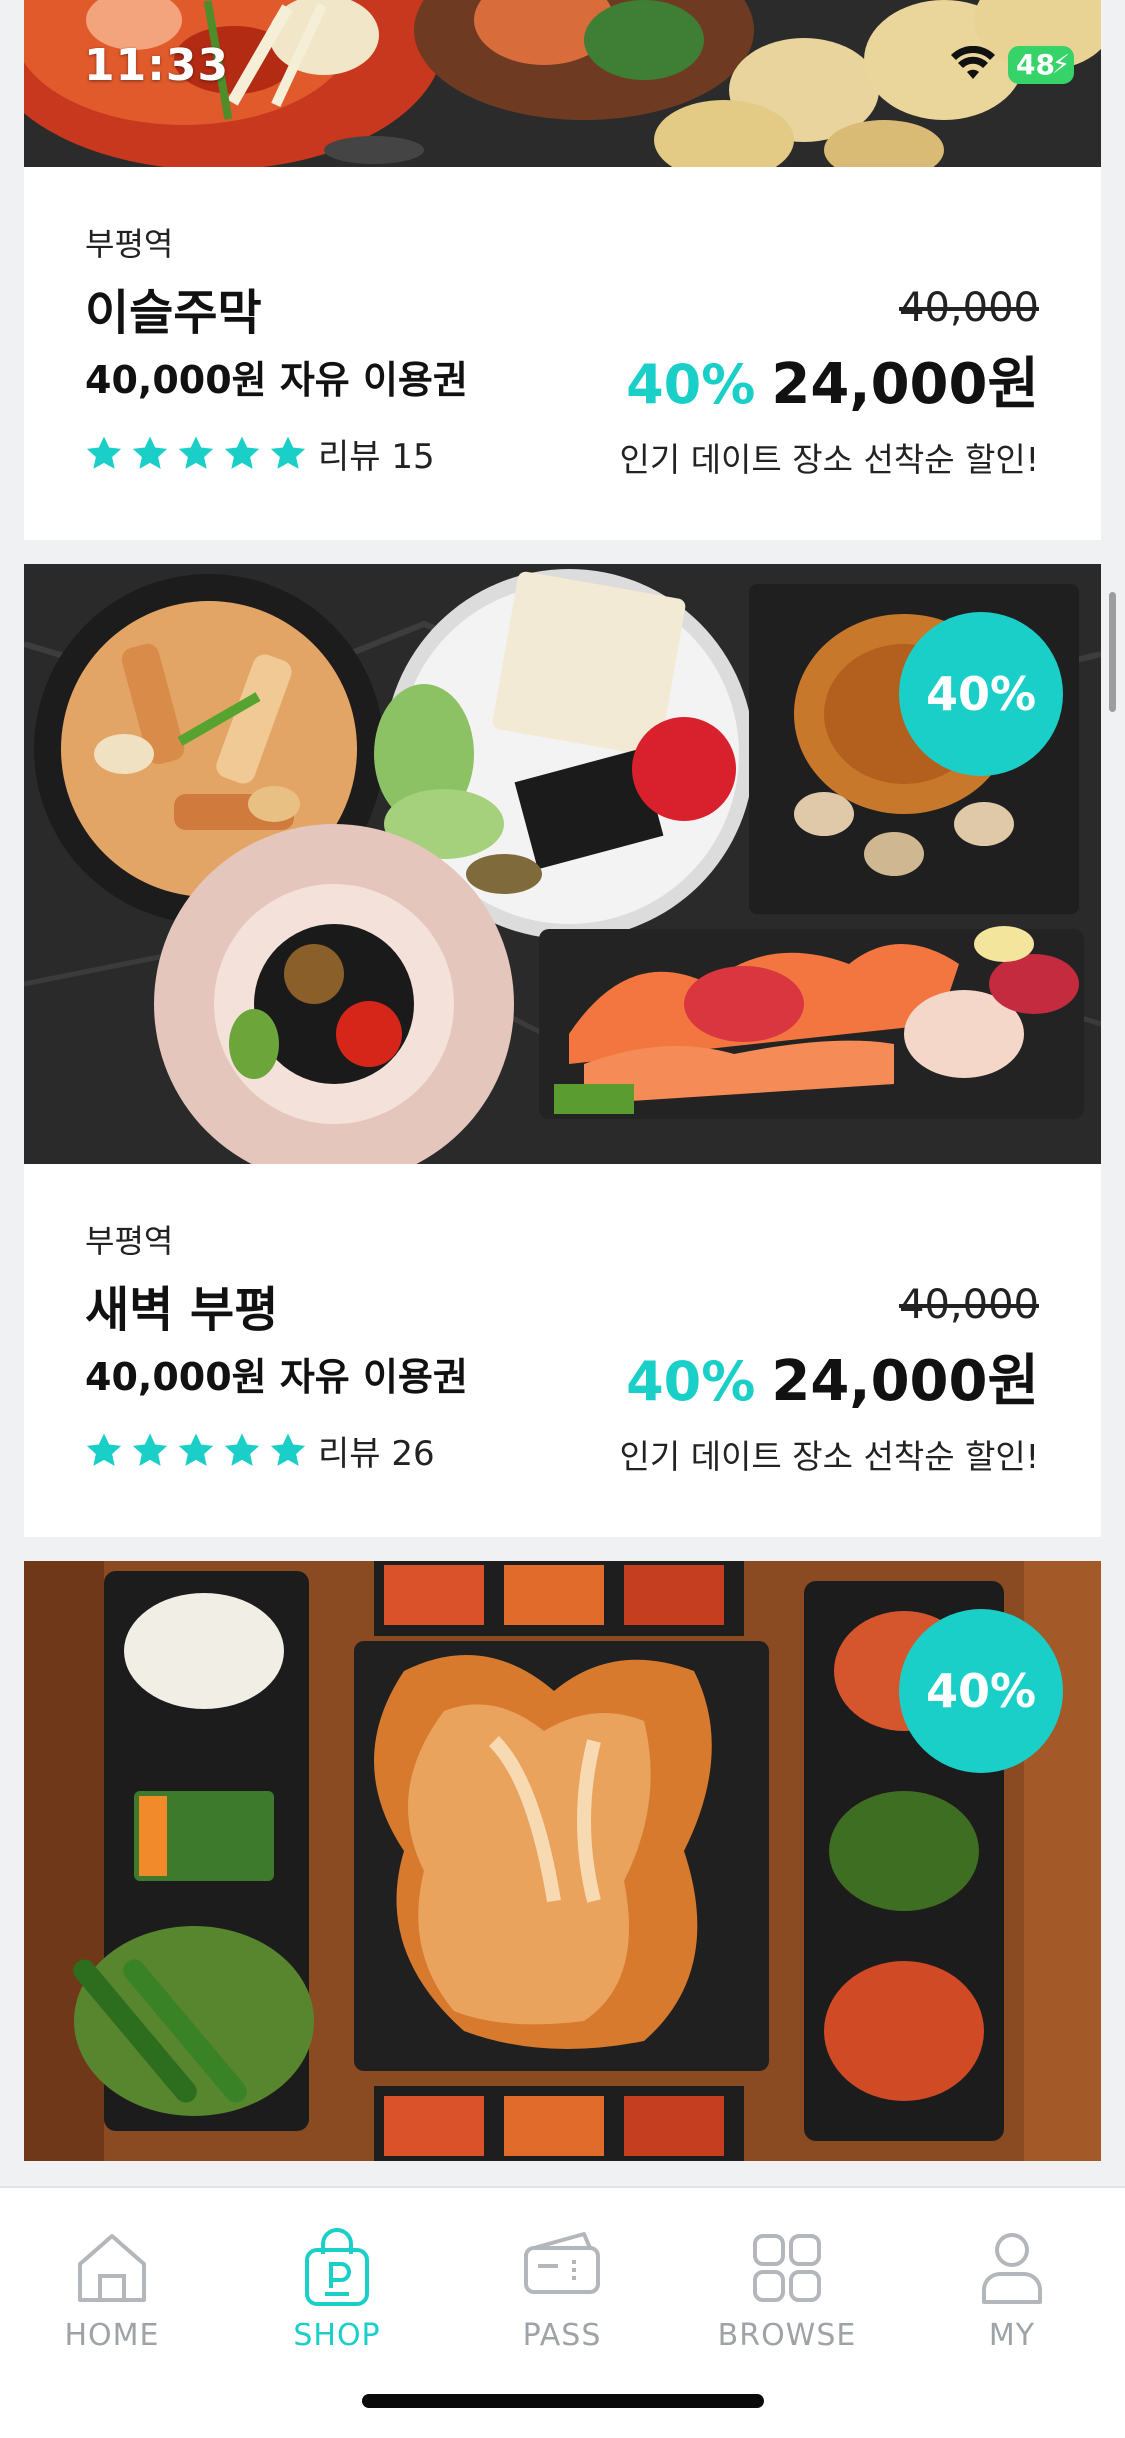  What do you see at coordinates (337, 2267) in the screenshot?
I see `shopping-bag-icon` at bounding box center [337, 2267].